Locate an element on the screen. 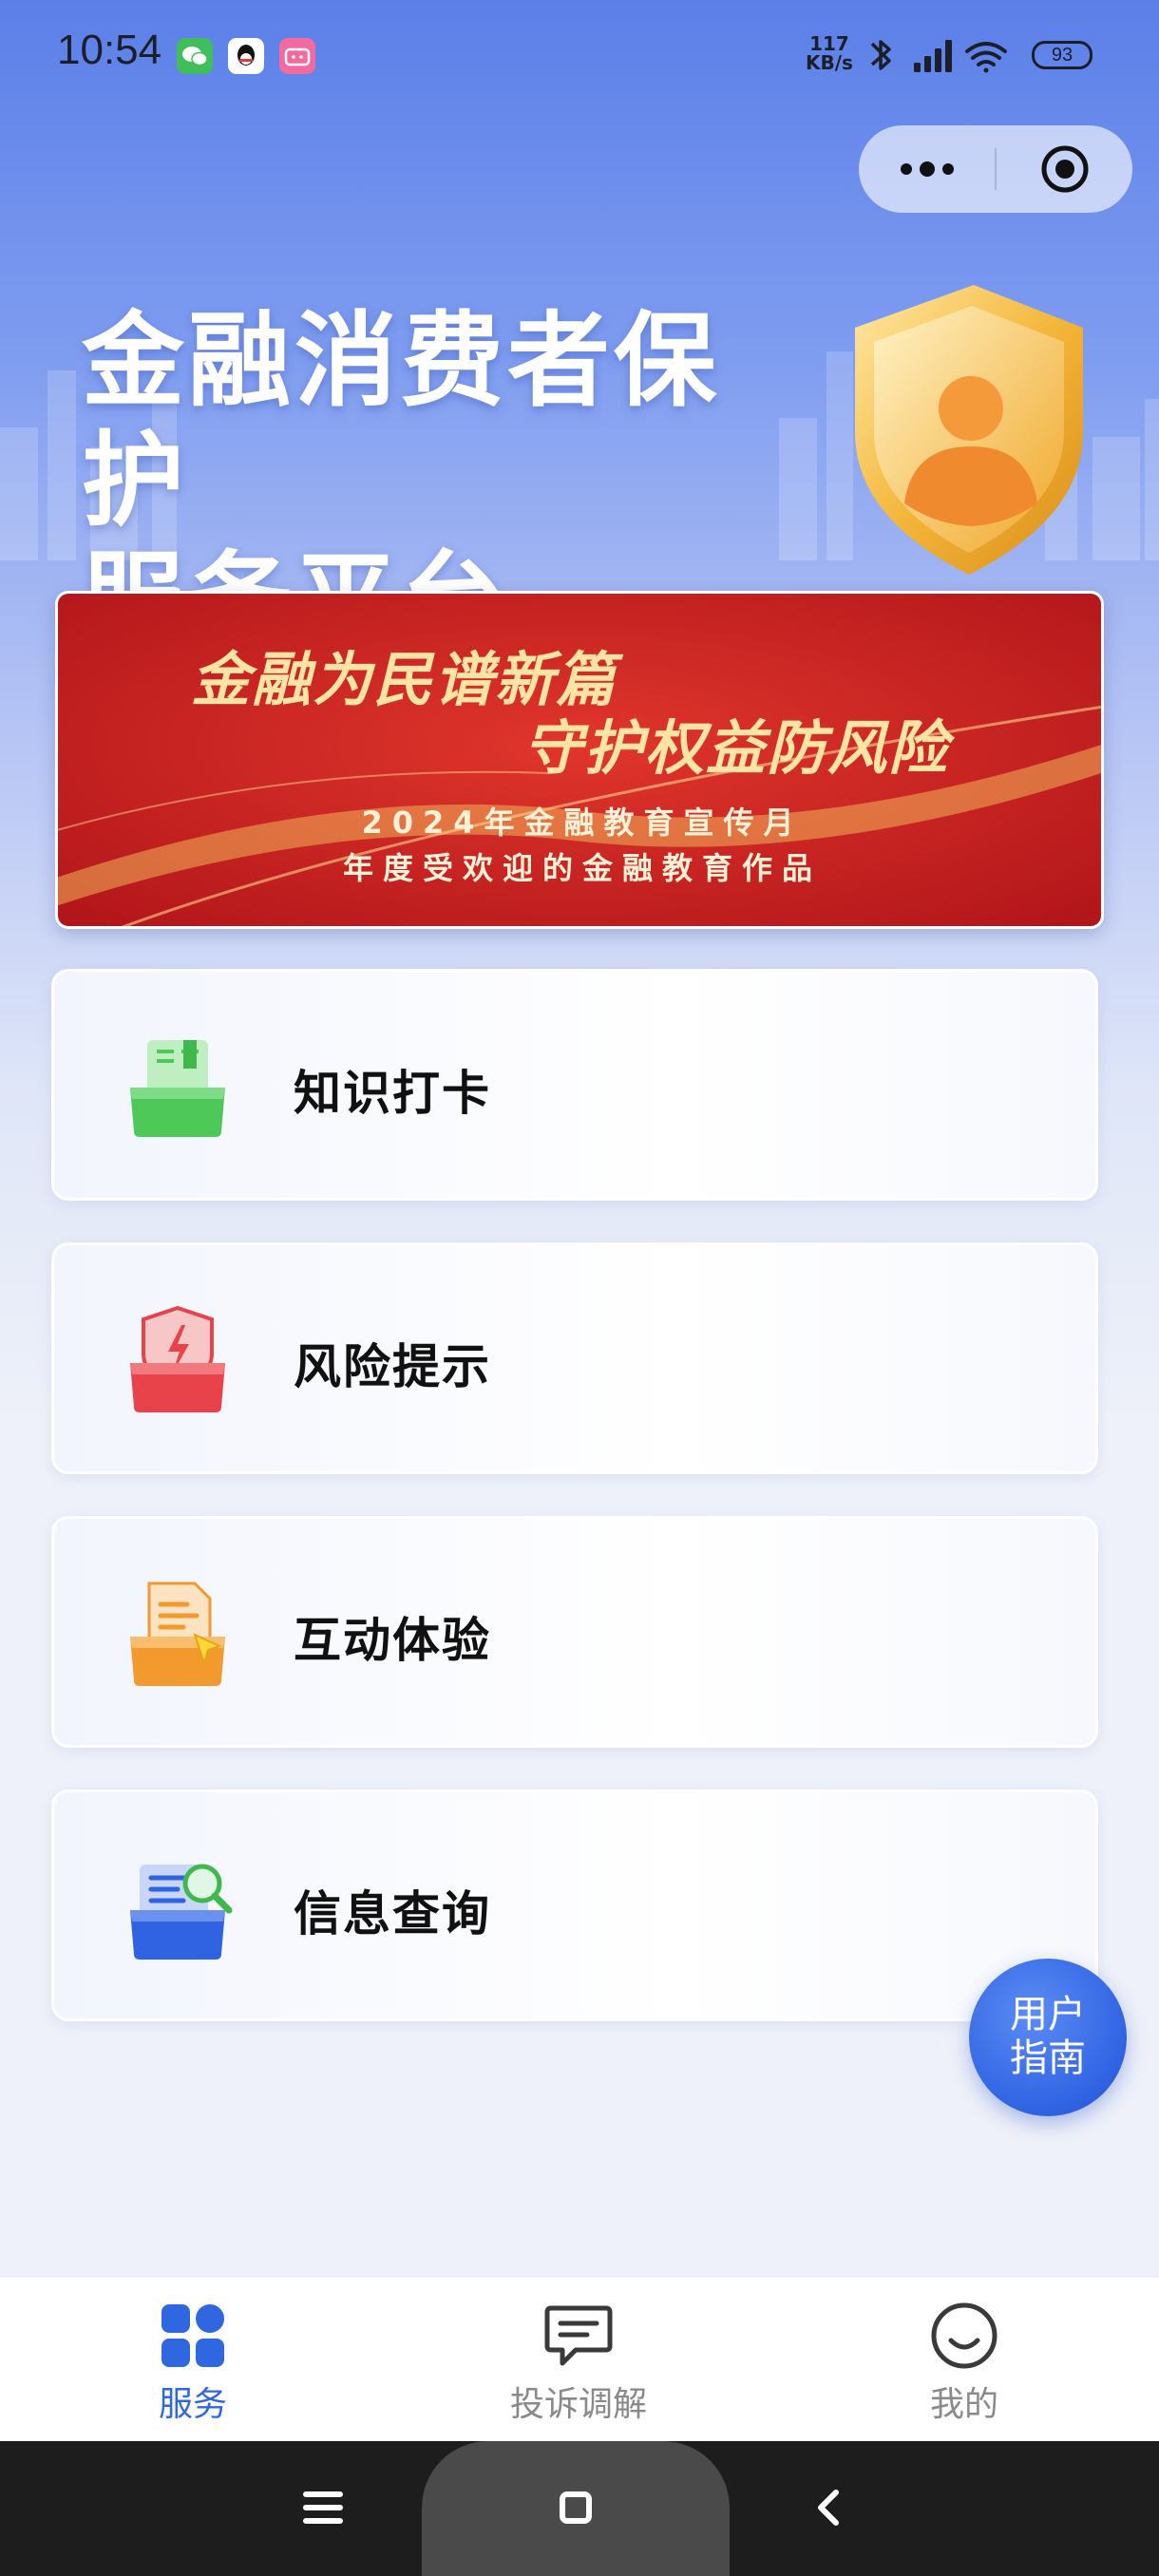 The image size is (1159, 2576). more-button is located at coordinates (927, 169).